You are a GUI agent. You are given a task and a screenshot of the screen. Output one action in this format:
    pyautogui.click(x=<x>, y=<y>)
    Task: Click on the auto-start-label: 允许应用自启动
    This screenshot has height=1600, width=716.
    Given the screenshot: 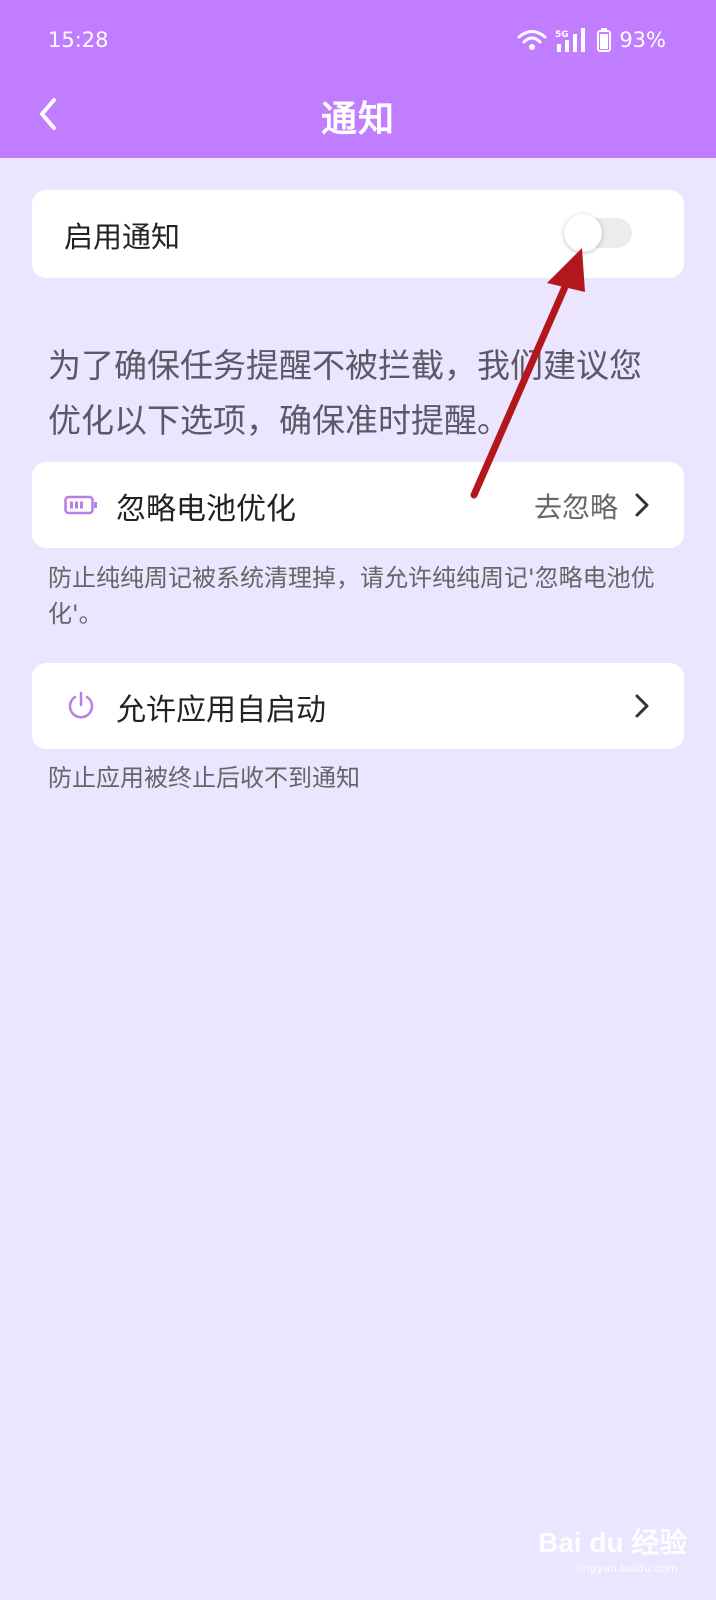 What is the action you would take?
    pyautogui.click(x=221, y=710)
    